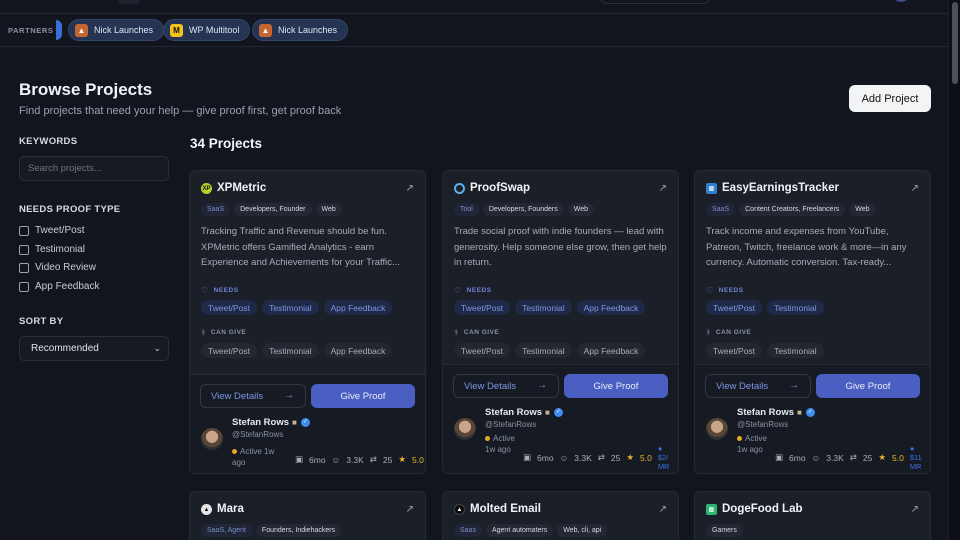 This screenshot has height=540, width=960. What do you see at coordinates (59, 286) in the screenshot?
I see `filter-checkbox: App Feedback` at bounding box center [59, 286].